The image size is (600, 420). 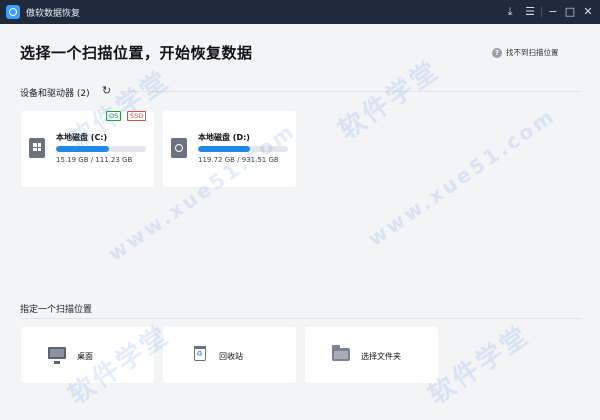 What do you see at coordinates (57, 355) in the screenshot?
I see `monitor-icon` at bounding box center [57, 355].